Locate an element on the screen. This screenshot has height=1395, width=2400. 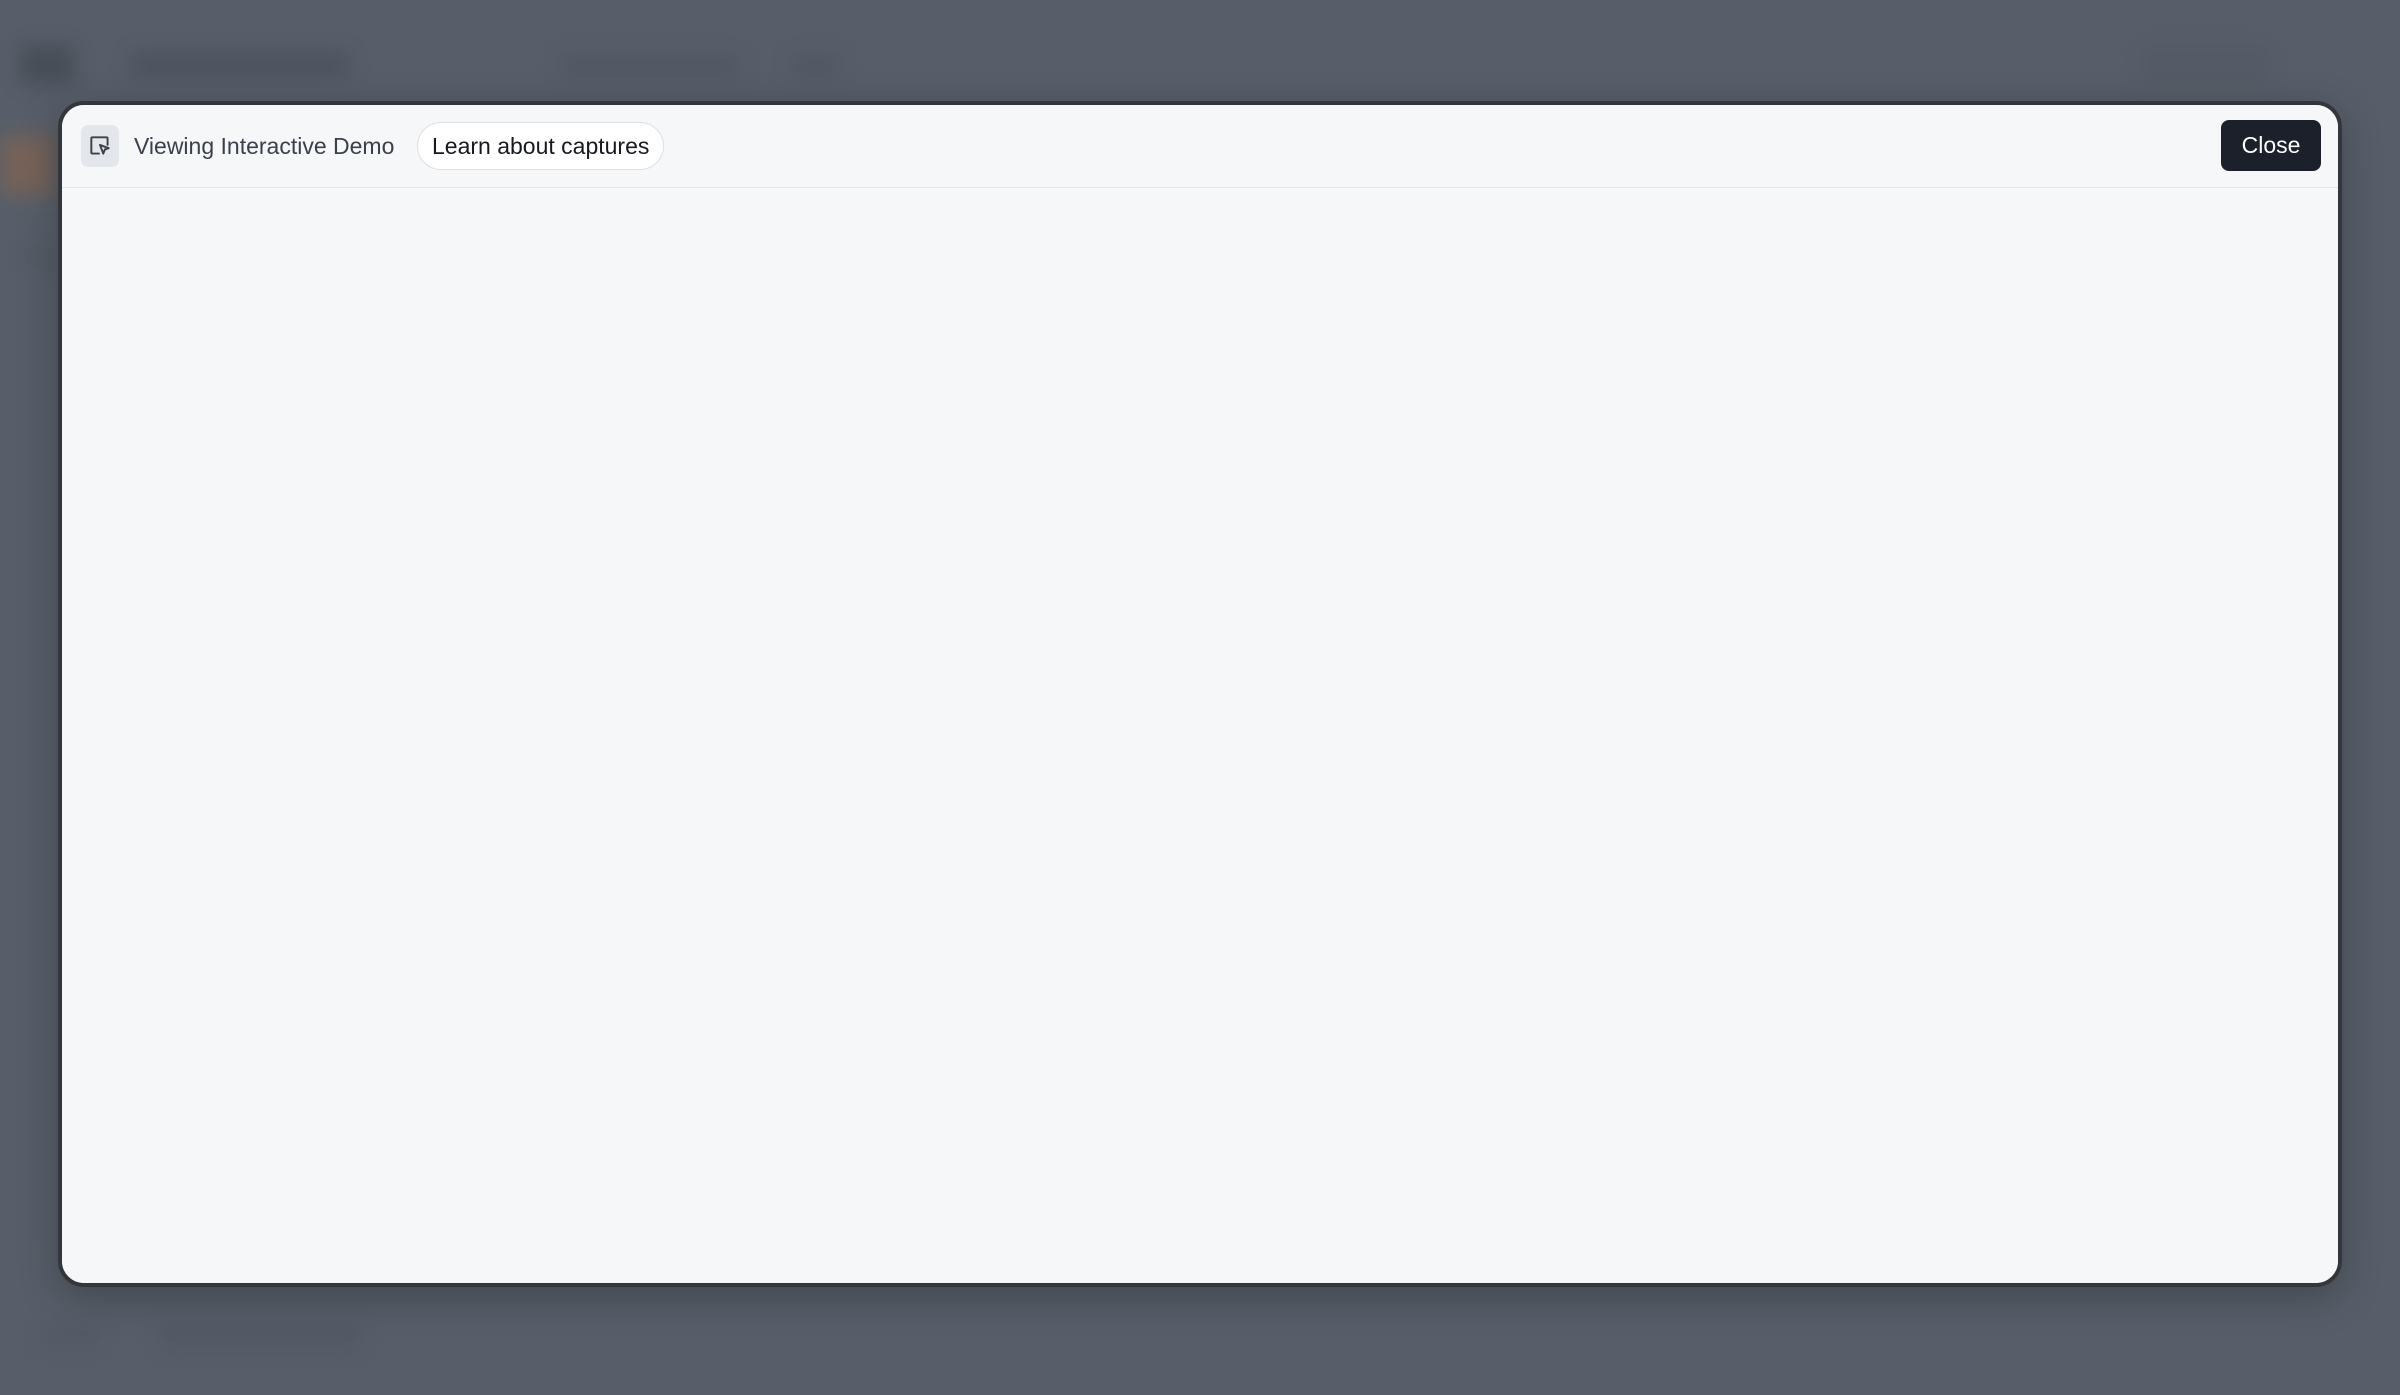
background-logo is located at coordinates (47, 65).